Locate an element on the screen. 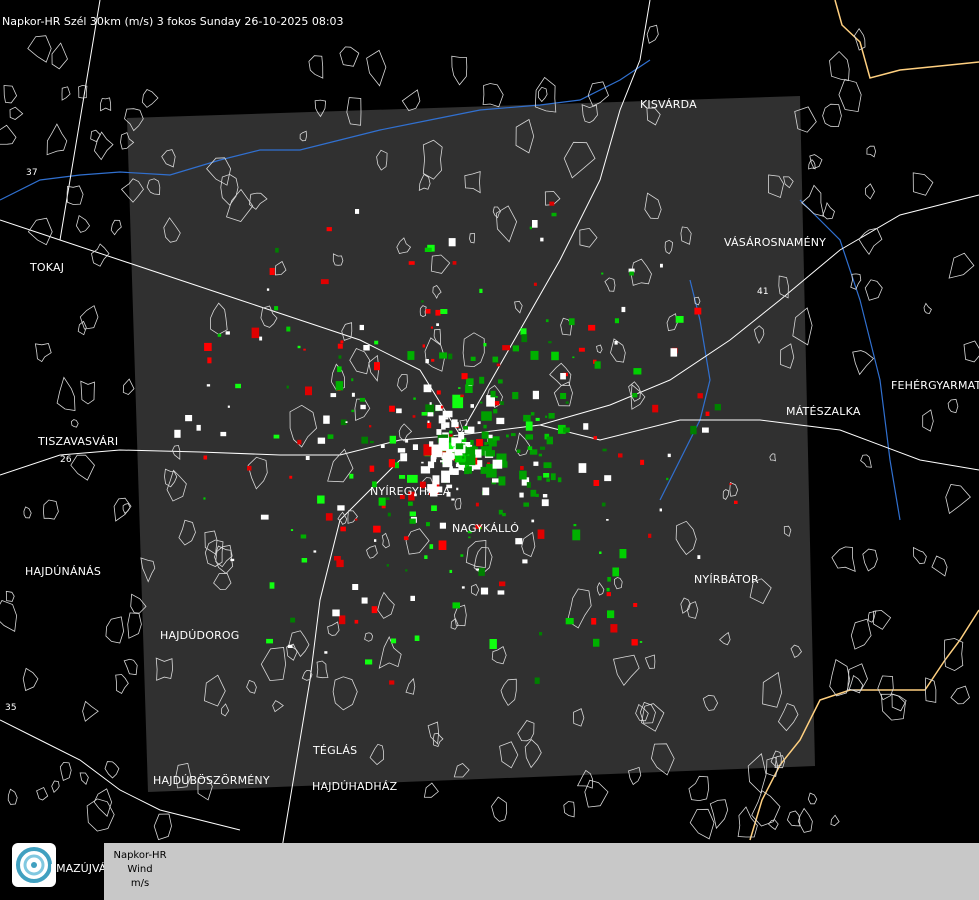 The width and height of the screenshot is (979, 900). road-number-26: 26 is located at coordinates (66, 460).